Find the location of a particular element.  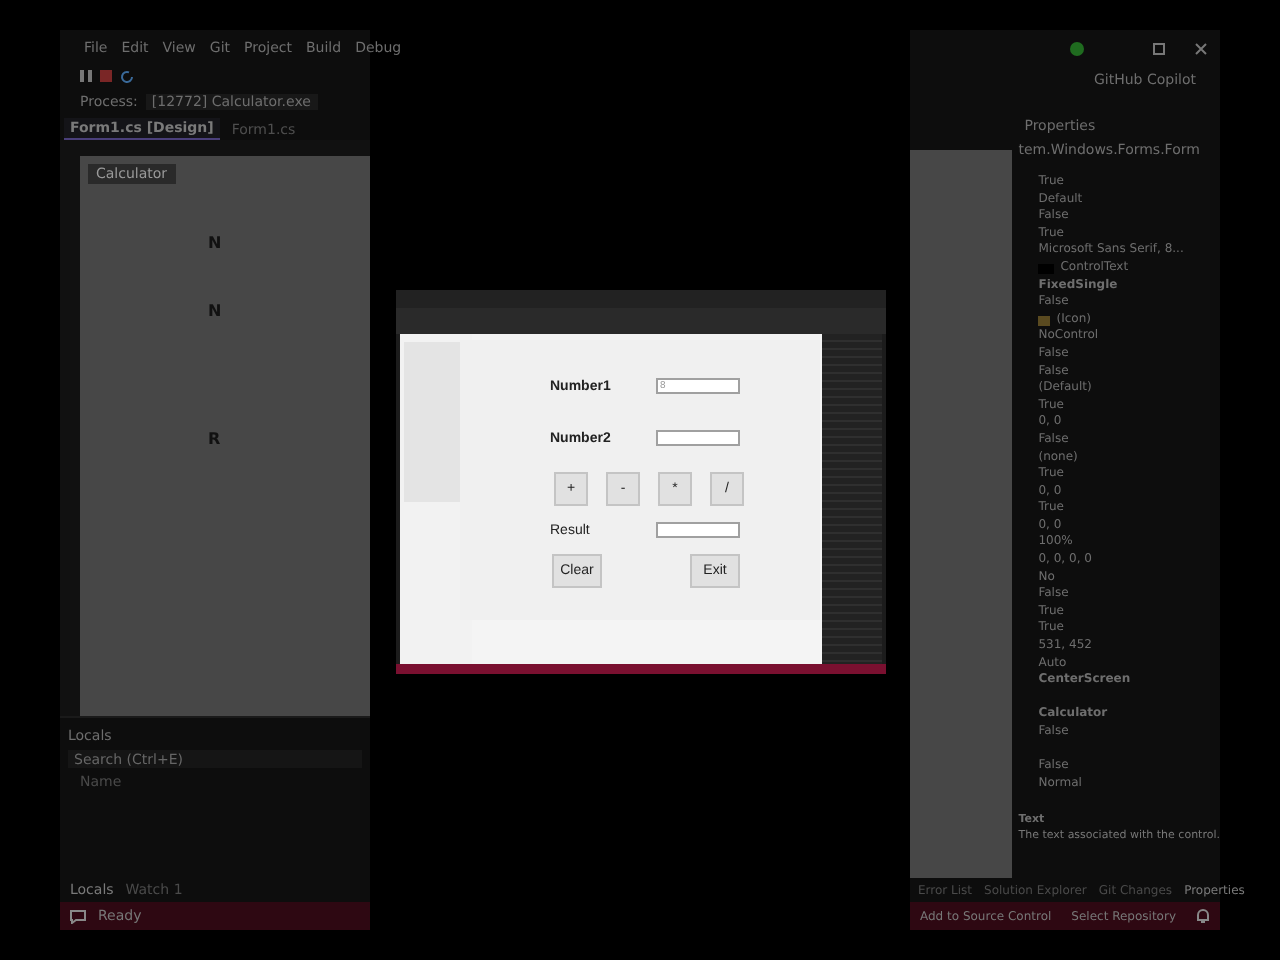

close-icon is located at coordinates (1201, 48).